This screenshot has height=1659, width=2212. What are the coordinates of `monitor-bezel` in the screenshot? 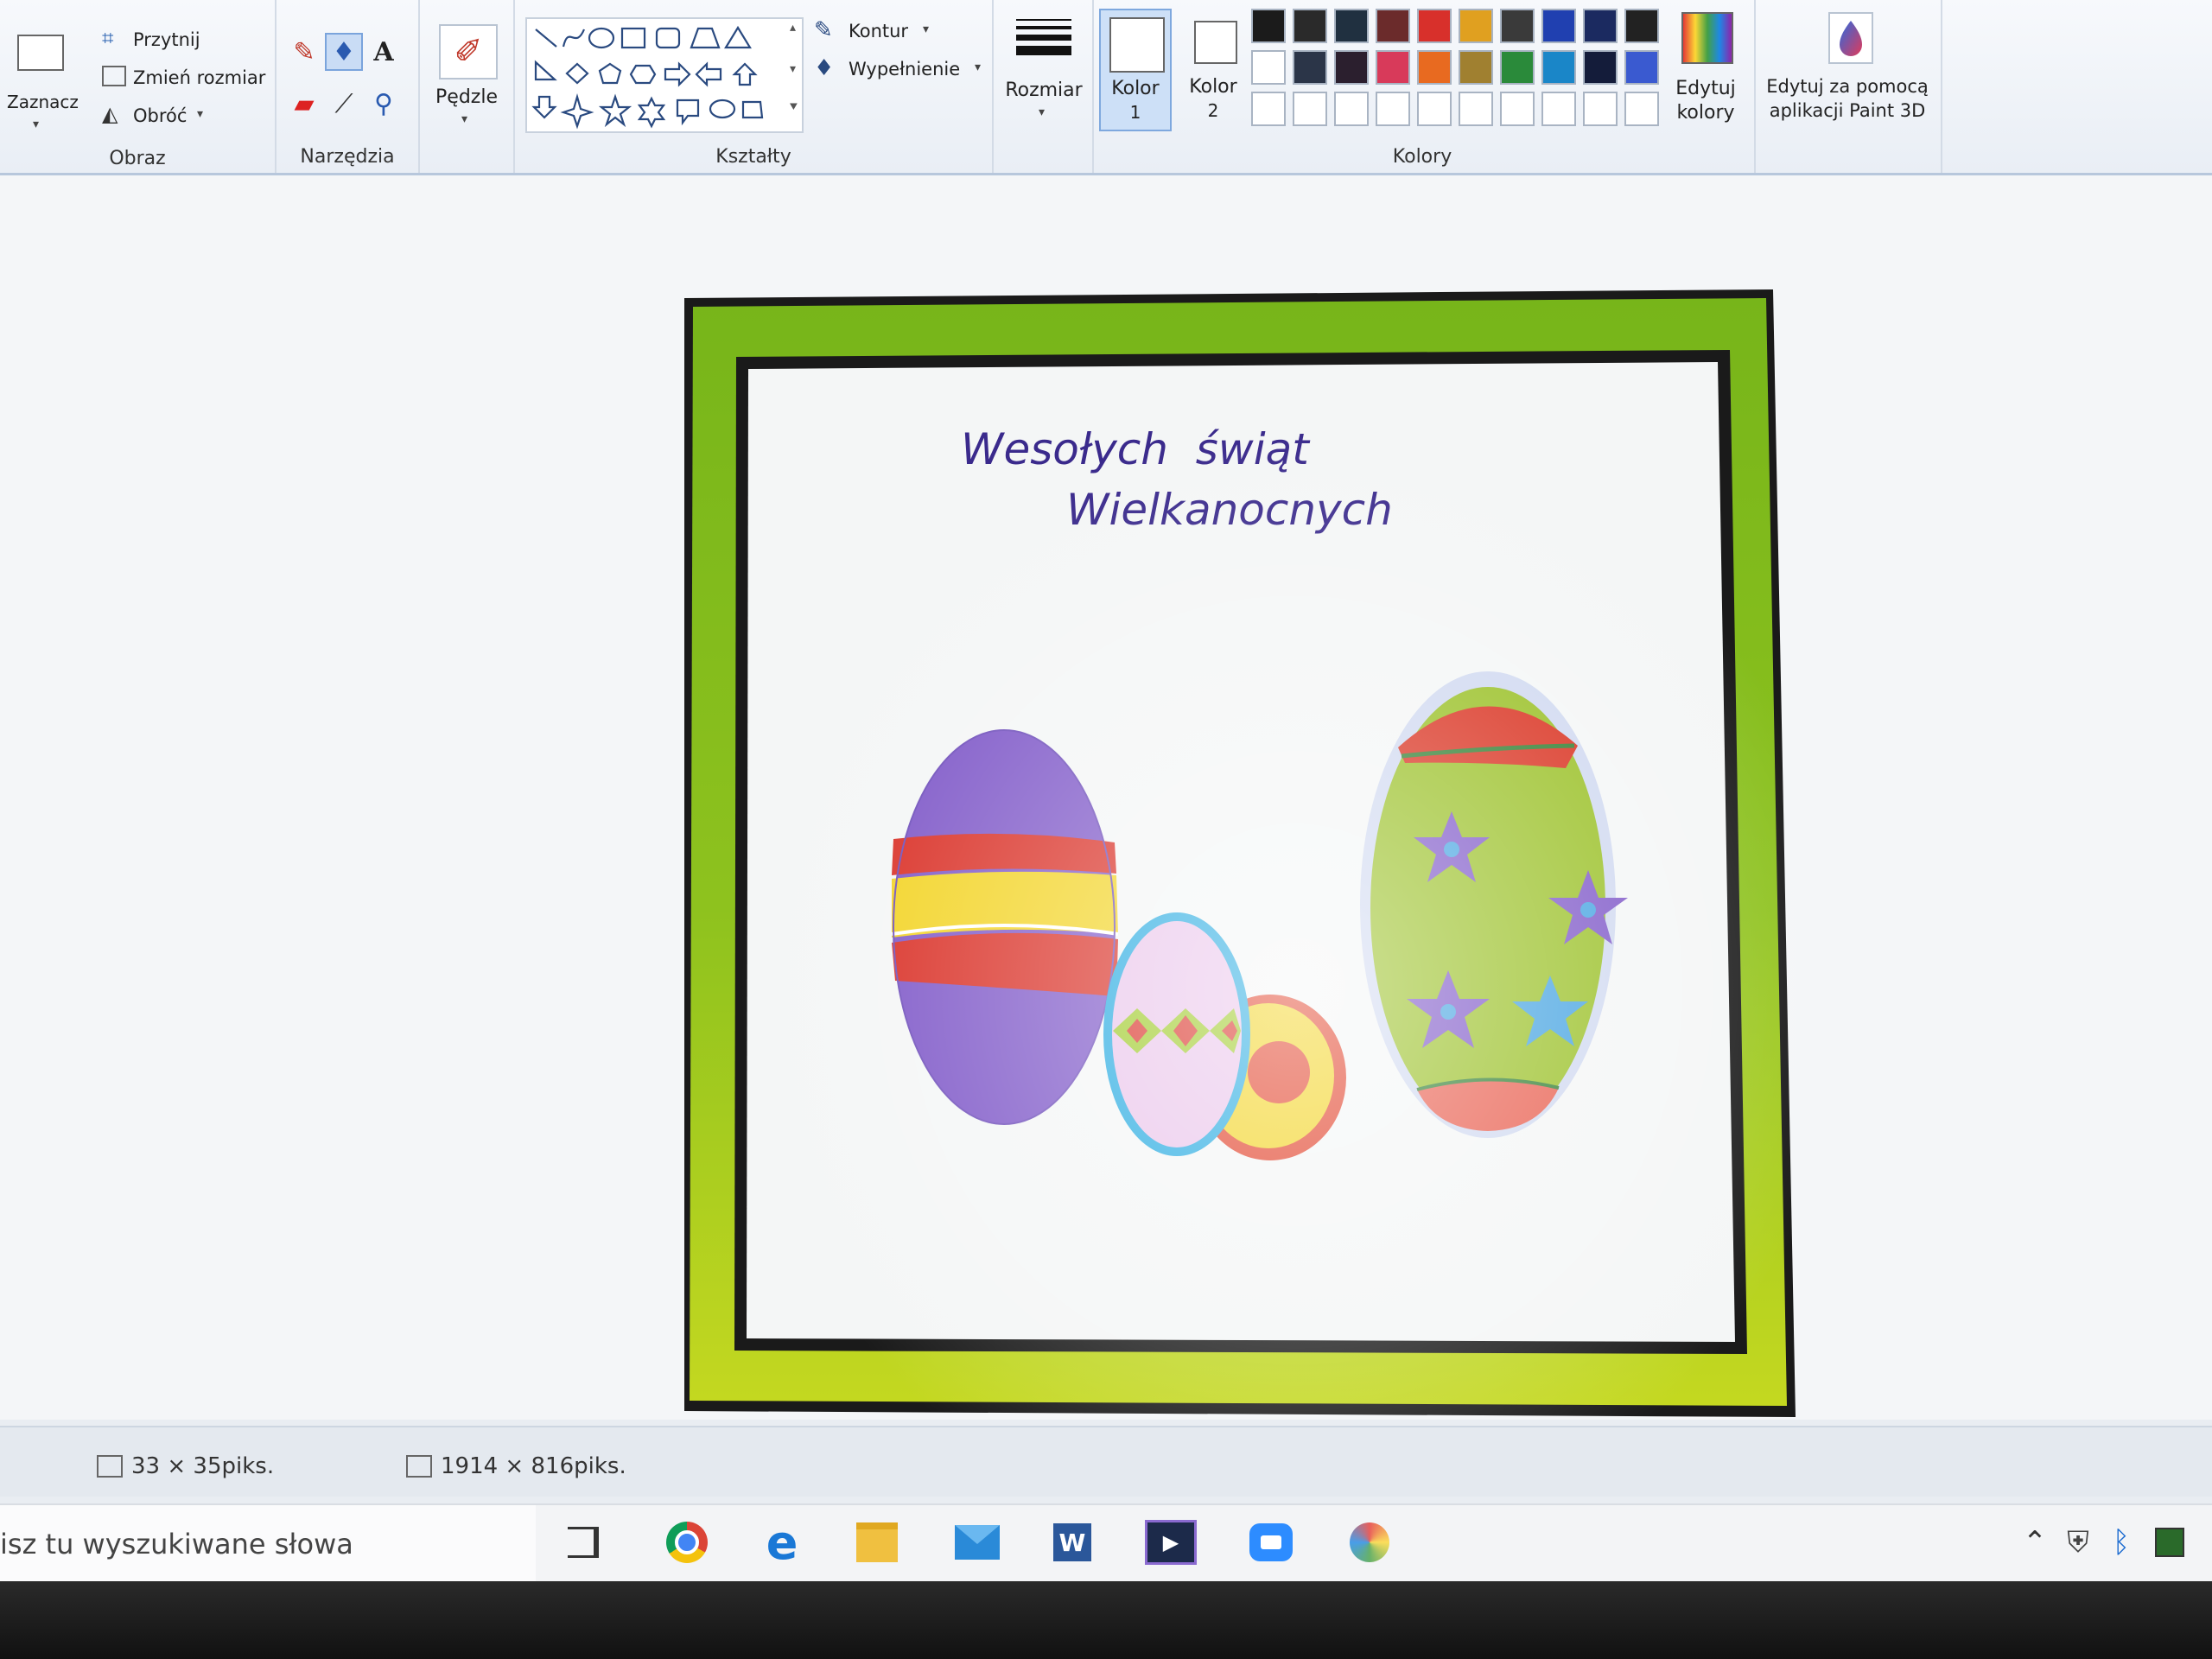 It's located at (1106, 1620).